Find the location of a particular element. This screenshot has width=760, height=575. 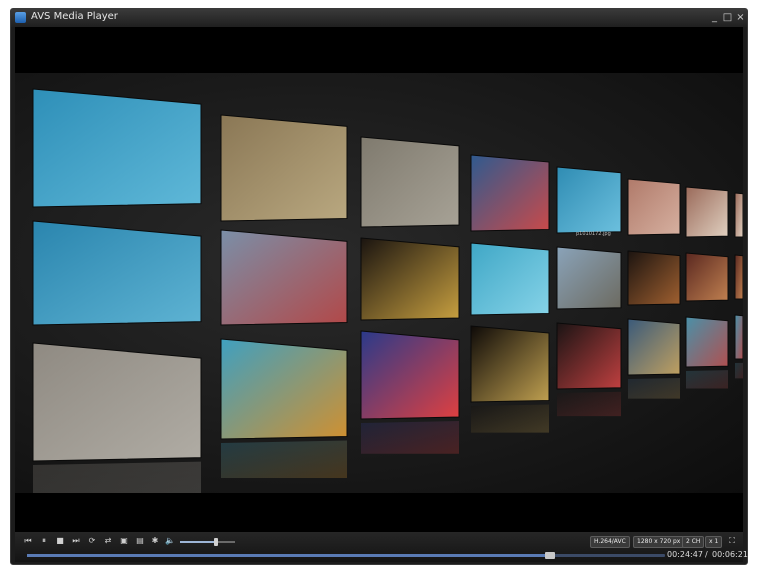

thumbnail-stage-kids is located at coordinates (410, 375).